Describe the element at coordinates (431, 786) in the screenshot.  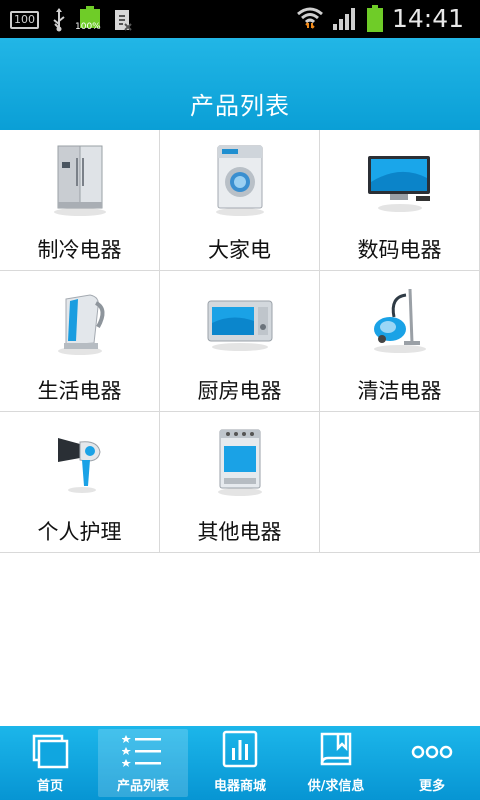
I see `tab-label: 更多` at that location.